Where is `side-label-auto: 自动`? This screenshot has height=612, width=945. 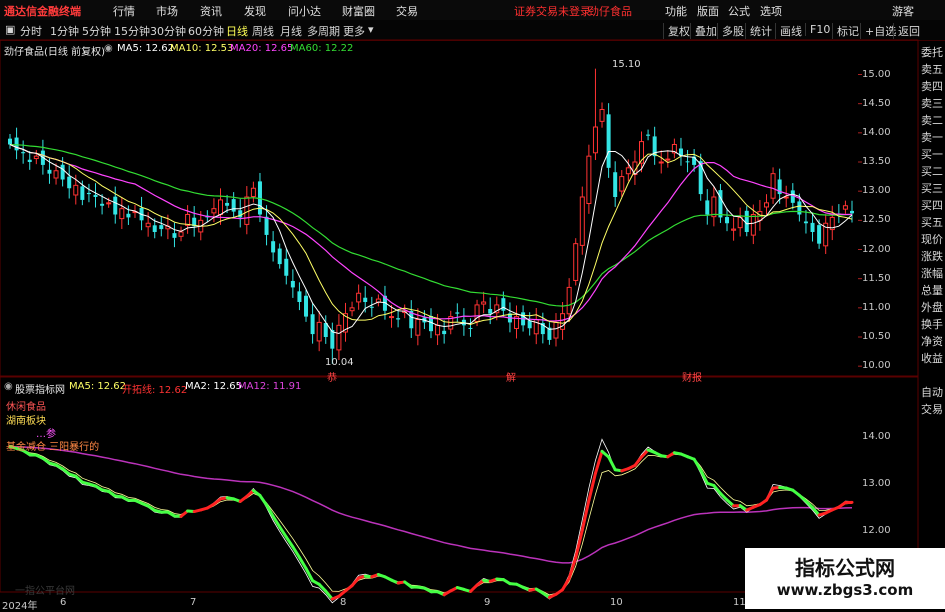 side-label-auto: 自动 is located at coordinates (933, 392).